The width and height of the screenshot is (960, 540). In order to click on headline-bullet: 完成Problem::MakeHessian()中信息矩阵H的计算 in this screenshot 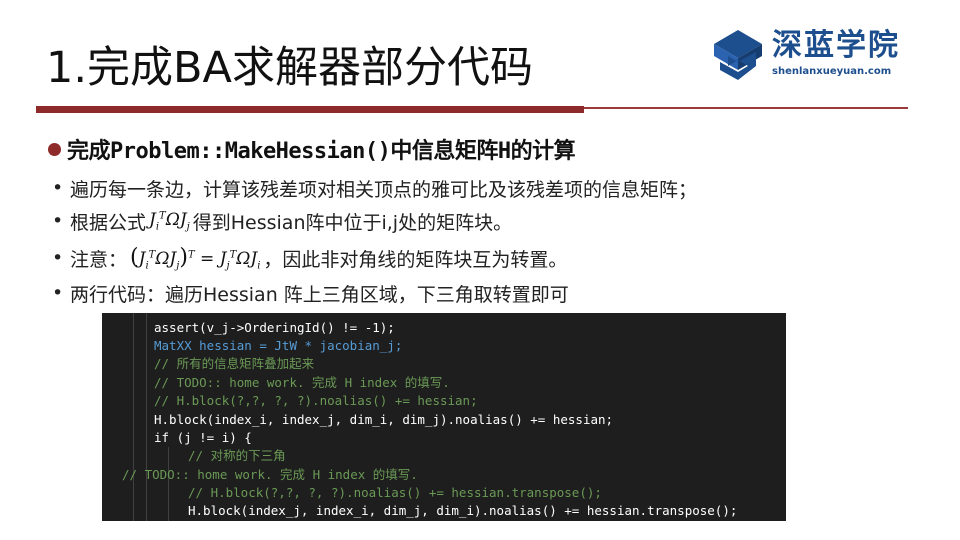, I will do `click(312, 149)`.